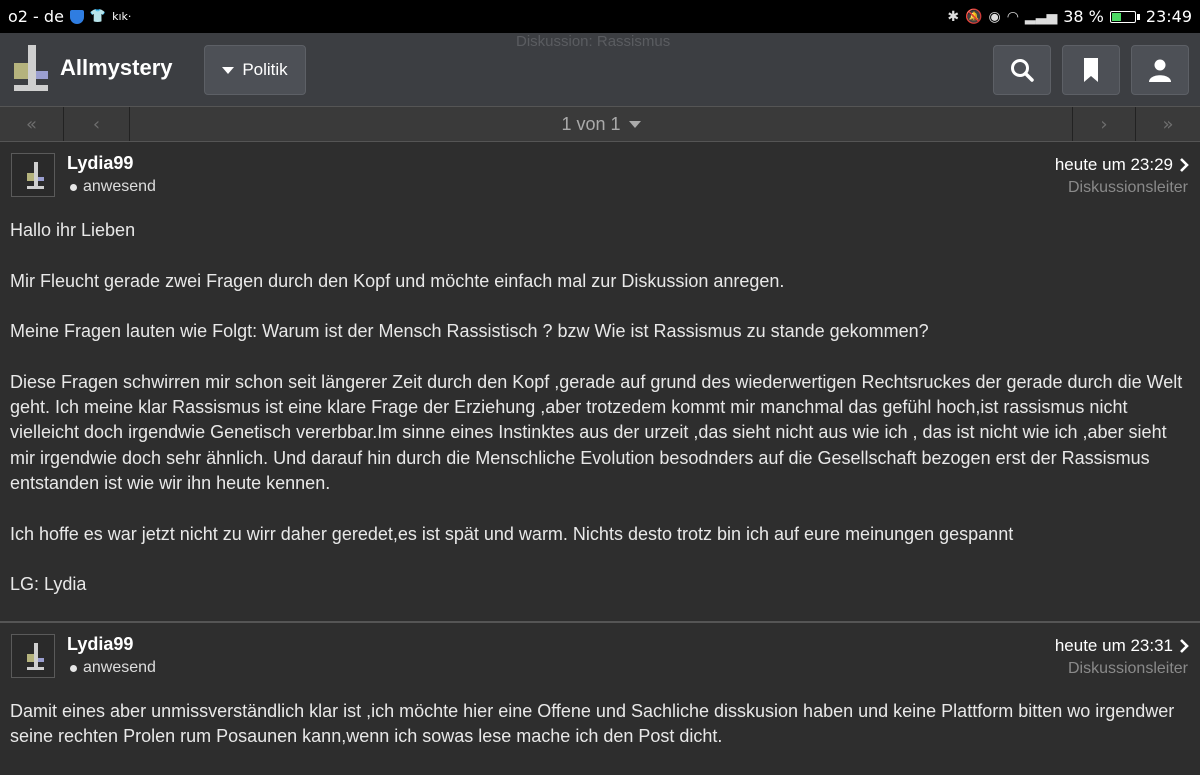 The image size is (1200, 775). Describe the element at coordinates (953, 16) in the screenshot. I see `bluetooth-icon: ✱` at that location.